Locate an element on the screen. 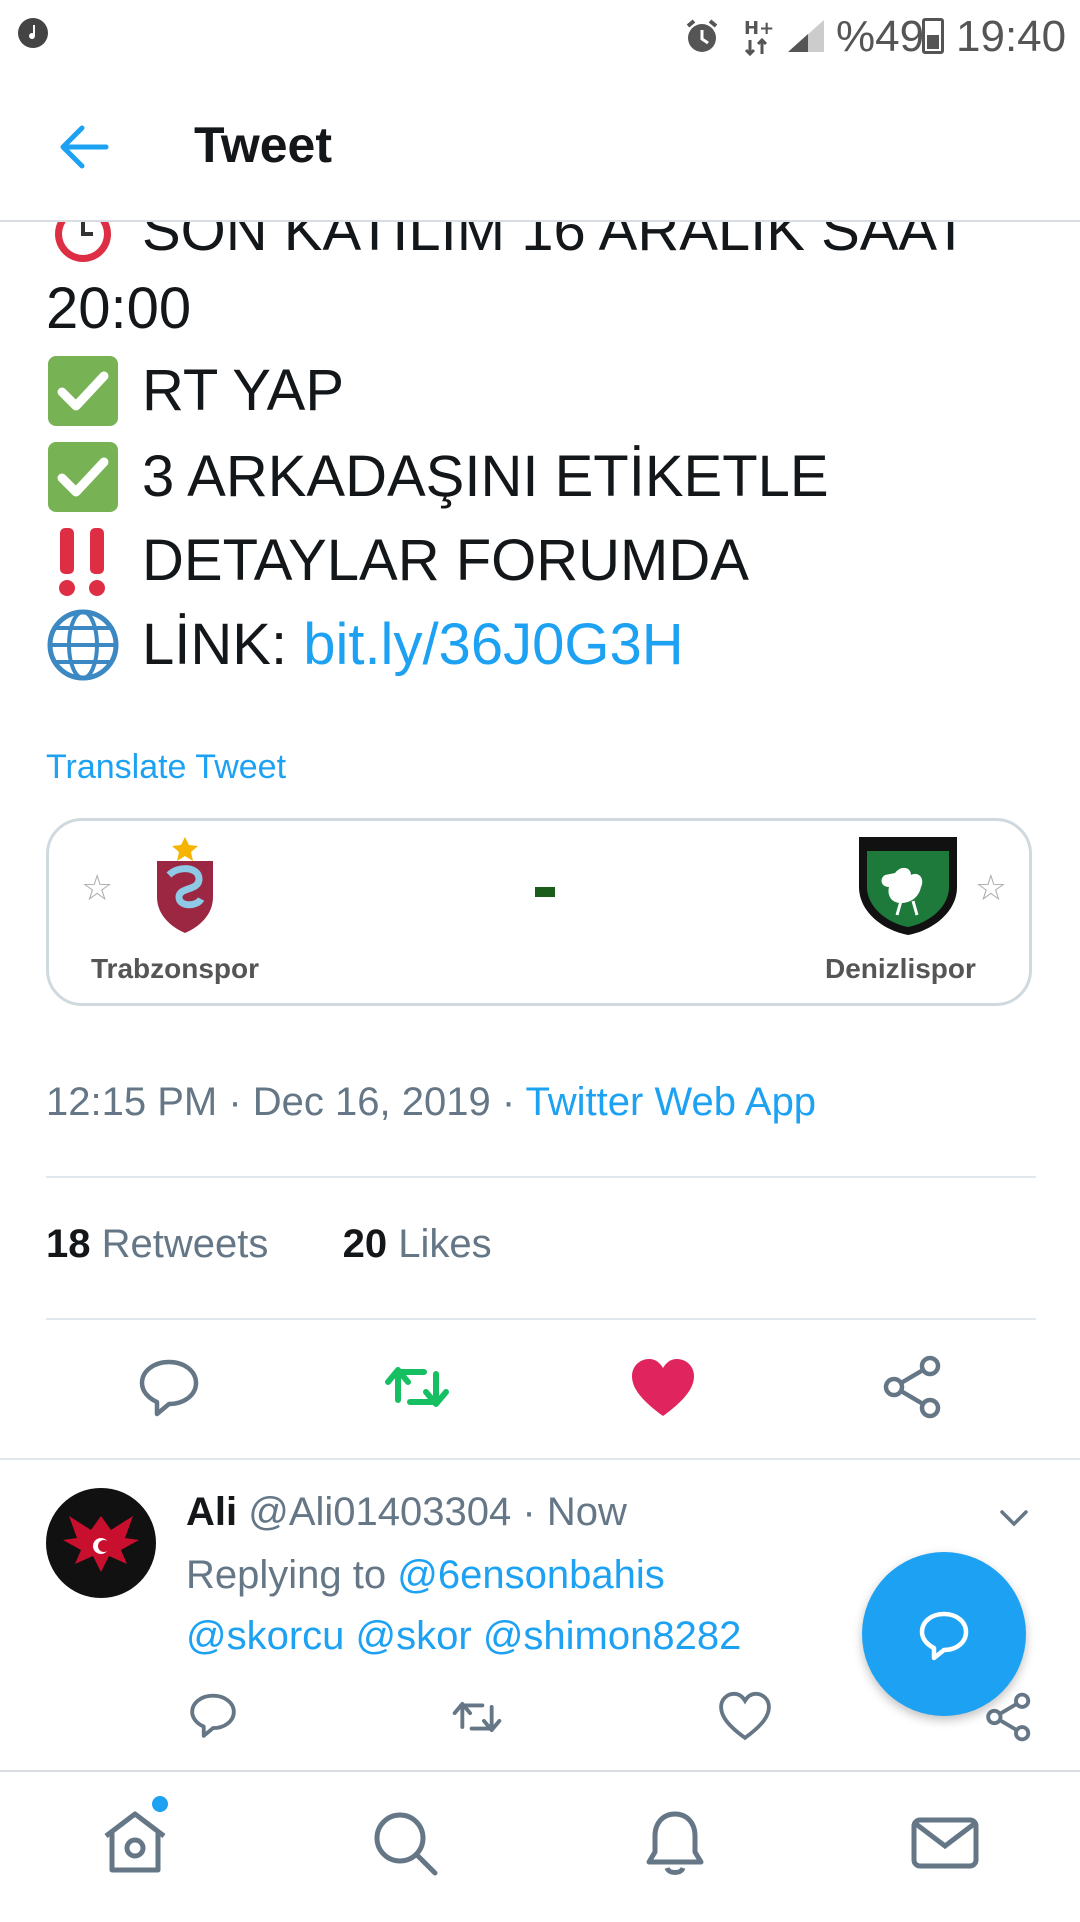  likes-label: Likes is located at coordinates (445, 1244).